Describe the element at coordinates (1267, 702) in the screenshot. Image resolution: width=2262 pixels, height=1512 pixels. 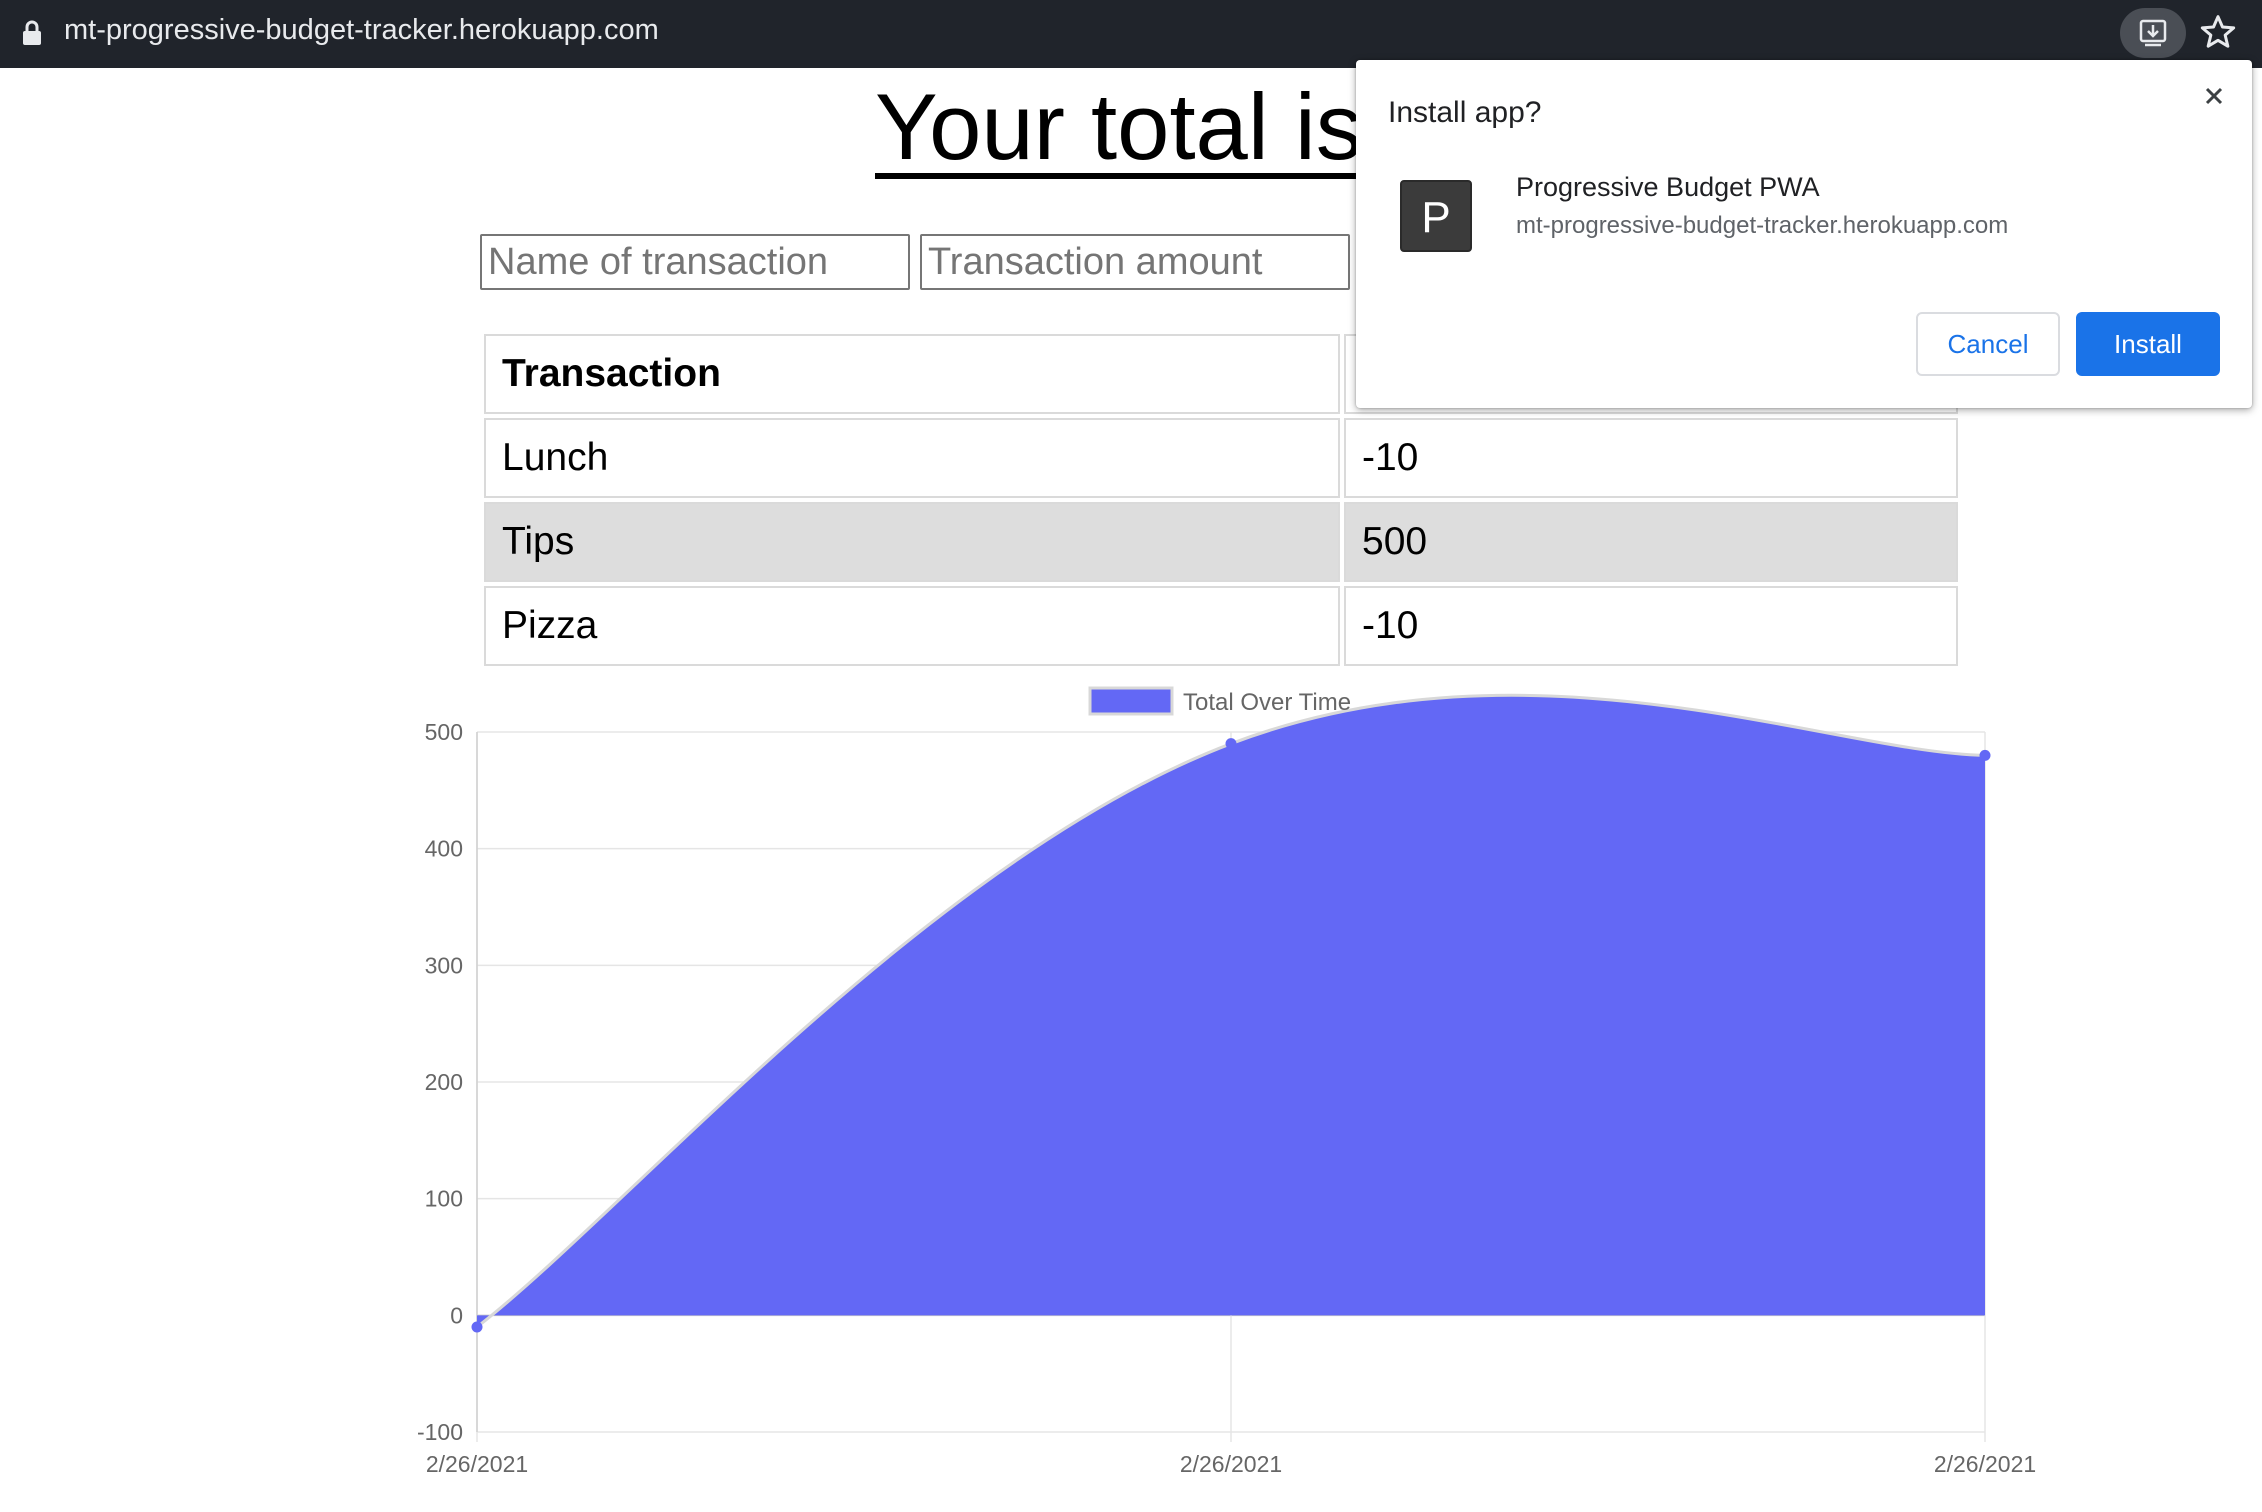
I see `legend-label: Total Over Time` at that location.